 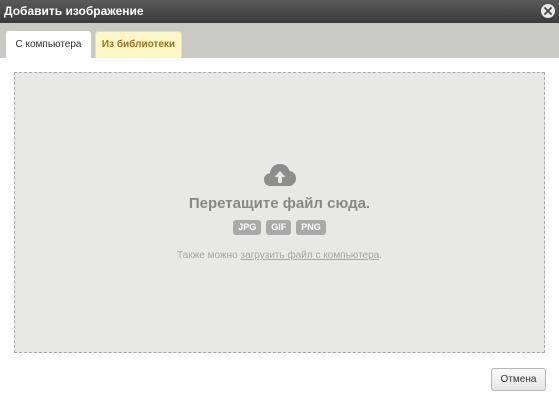 I want to click on format-badges: JPG GIF PNG, so click(x=279, y=227).